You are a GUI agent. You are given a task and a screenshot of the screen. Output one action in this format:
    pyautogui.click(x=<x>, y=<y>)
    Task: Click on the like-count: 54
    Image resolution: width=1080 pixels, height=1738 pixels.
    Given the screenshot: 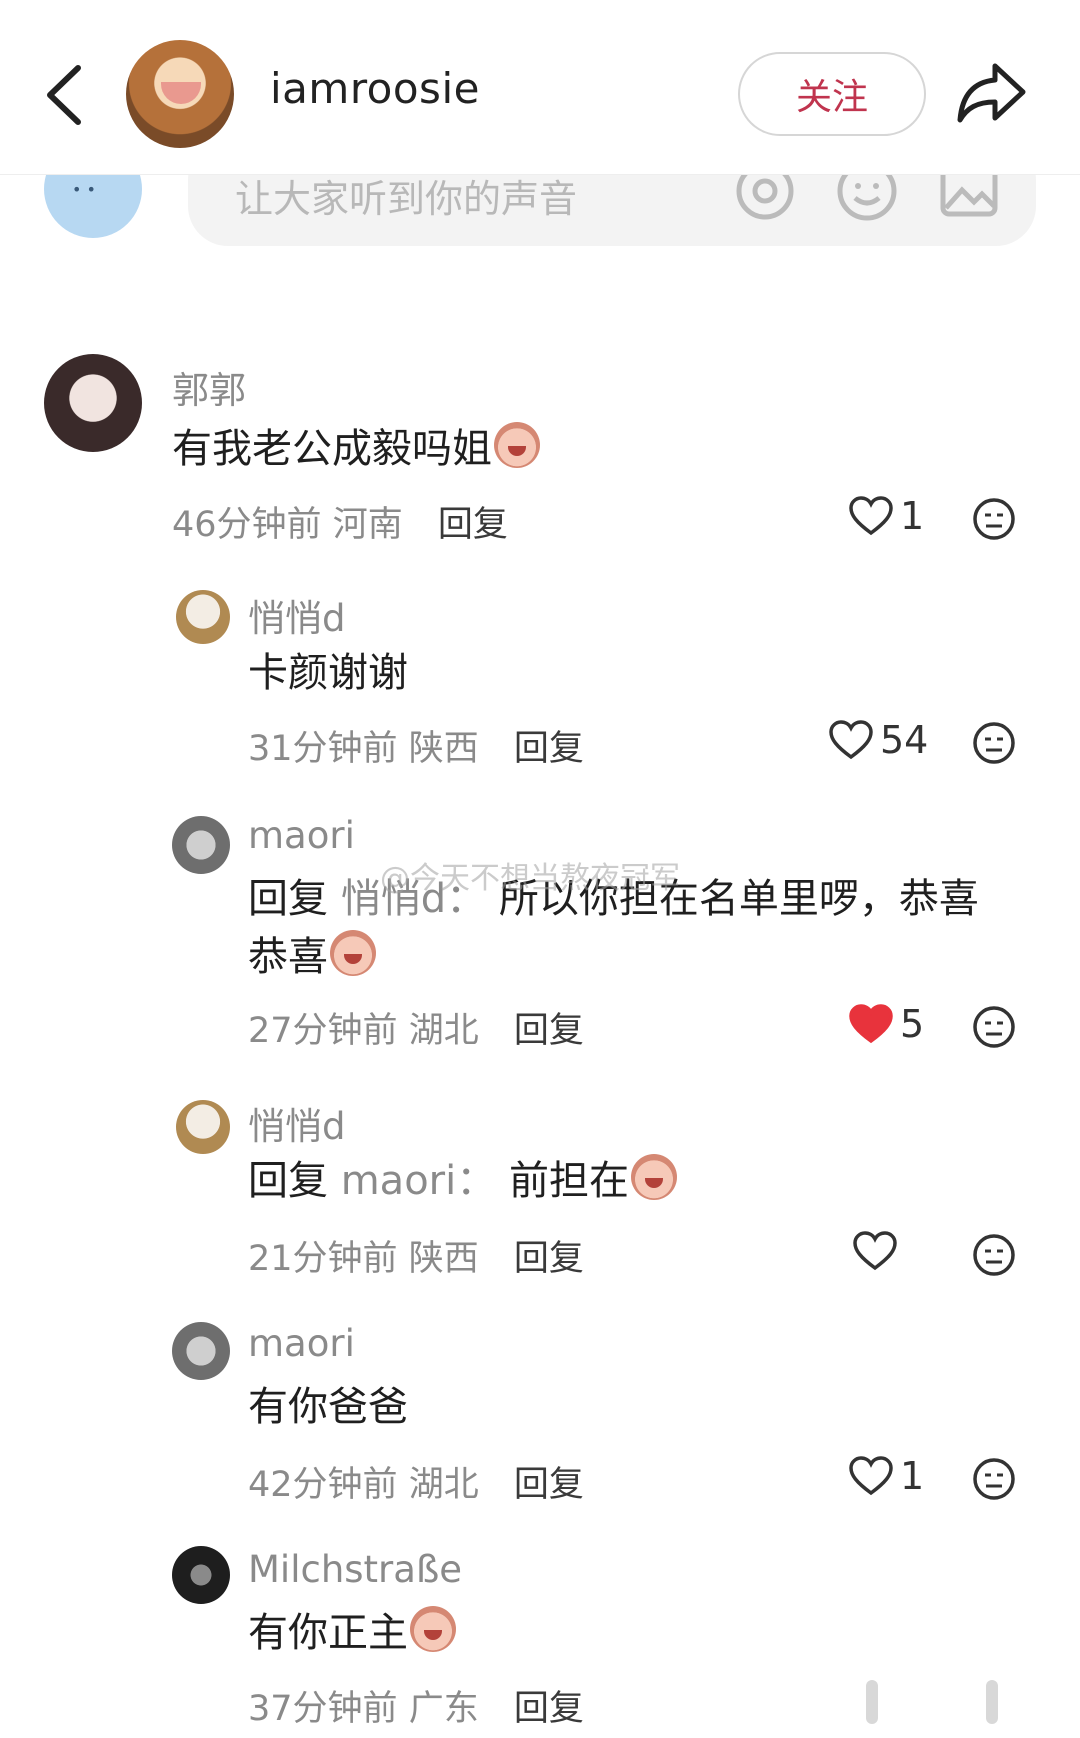 What is the action you would take?
    pyautogui.click(x=904, y=740)
    